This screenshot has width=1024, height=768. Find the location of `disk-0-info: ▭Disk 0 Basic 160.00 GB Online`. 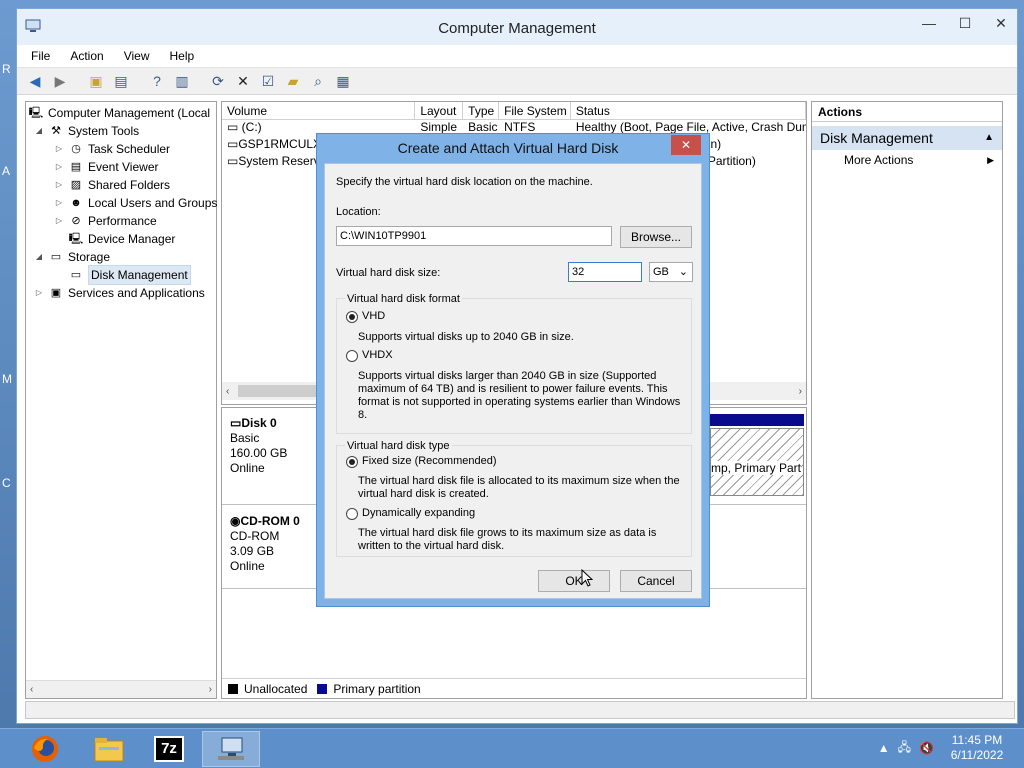

disk-0-info: ▭Disk 0 Basic 160.00 GB Online is located at coordinates (258, 446).